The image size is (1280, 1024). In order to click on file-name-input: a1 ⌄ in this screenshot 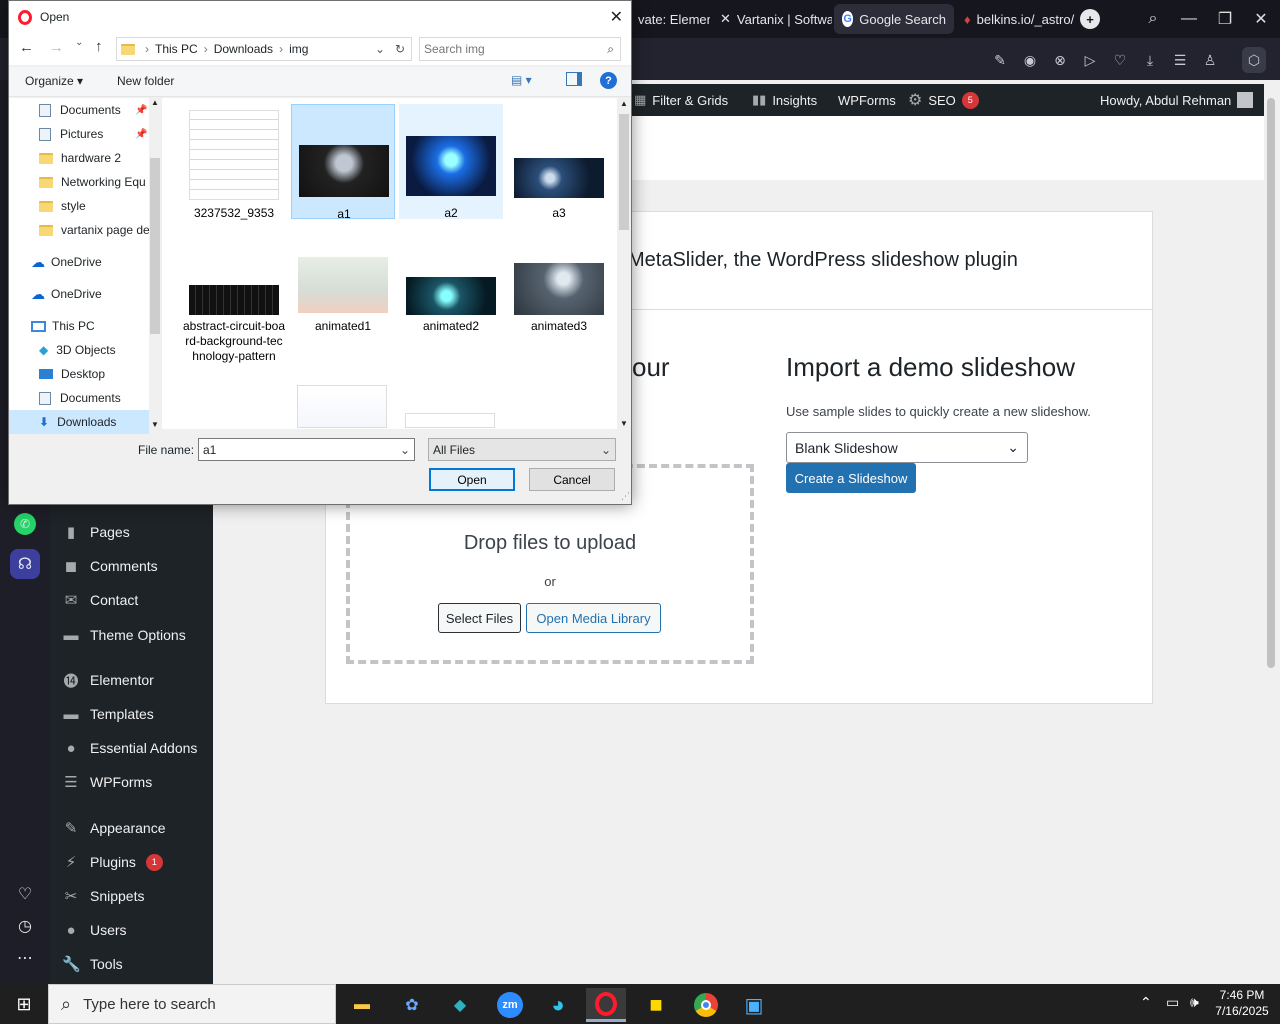, I will do `click(306, 449)`.